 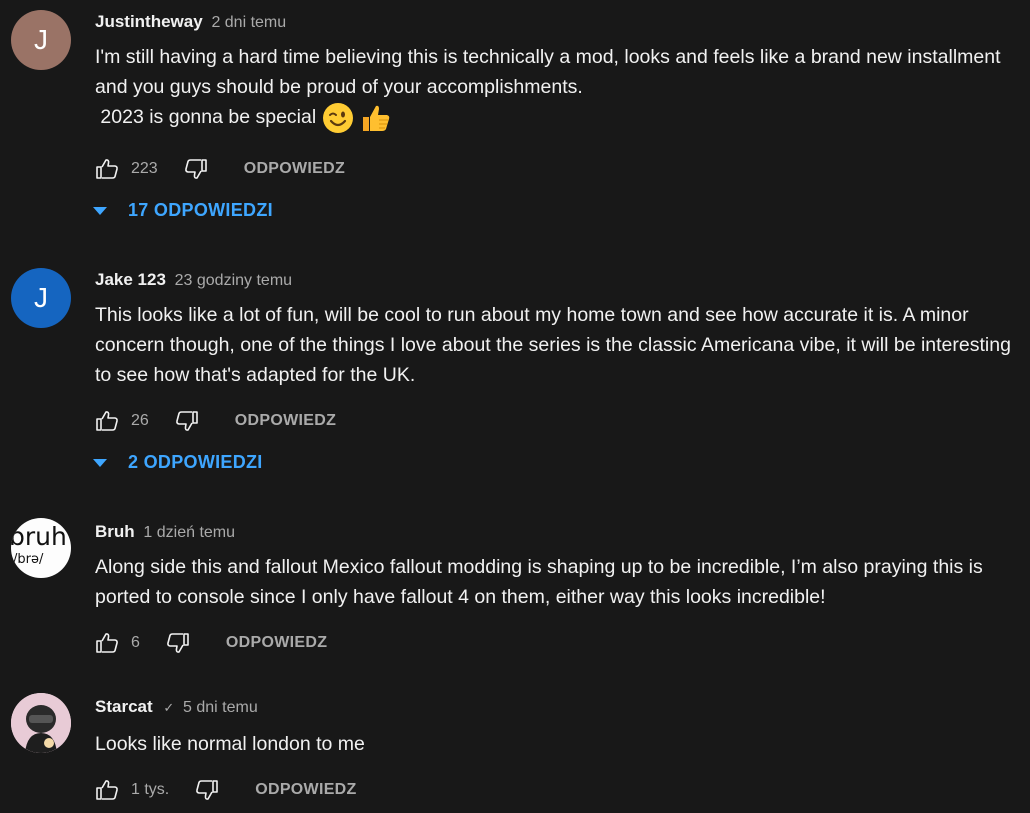 What do you see at coordinates (211, 643) in the screenshot?
I see `comment-actions: 6 ODPOWIEDZ` at bounding box center [211, 643].